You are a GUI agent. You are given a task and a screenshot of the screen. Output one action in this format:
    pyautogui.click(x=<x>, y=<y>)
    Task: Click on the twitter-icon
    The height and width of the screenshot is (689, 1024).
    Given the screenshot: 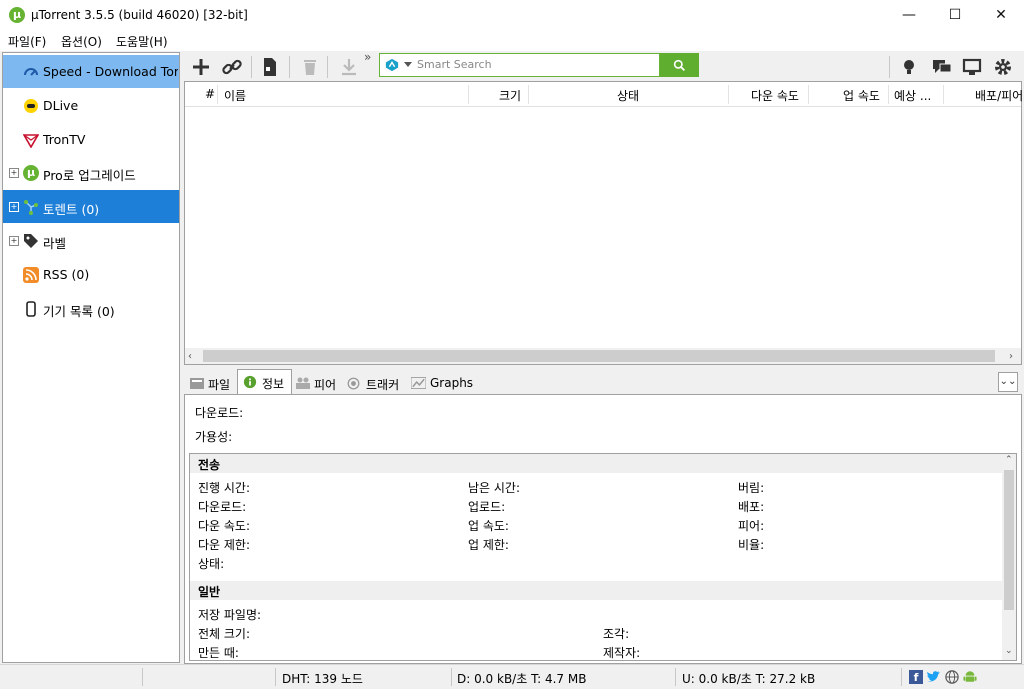 What is the action you would take?
    pyautogui.click(x=933, y=677)
    